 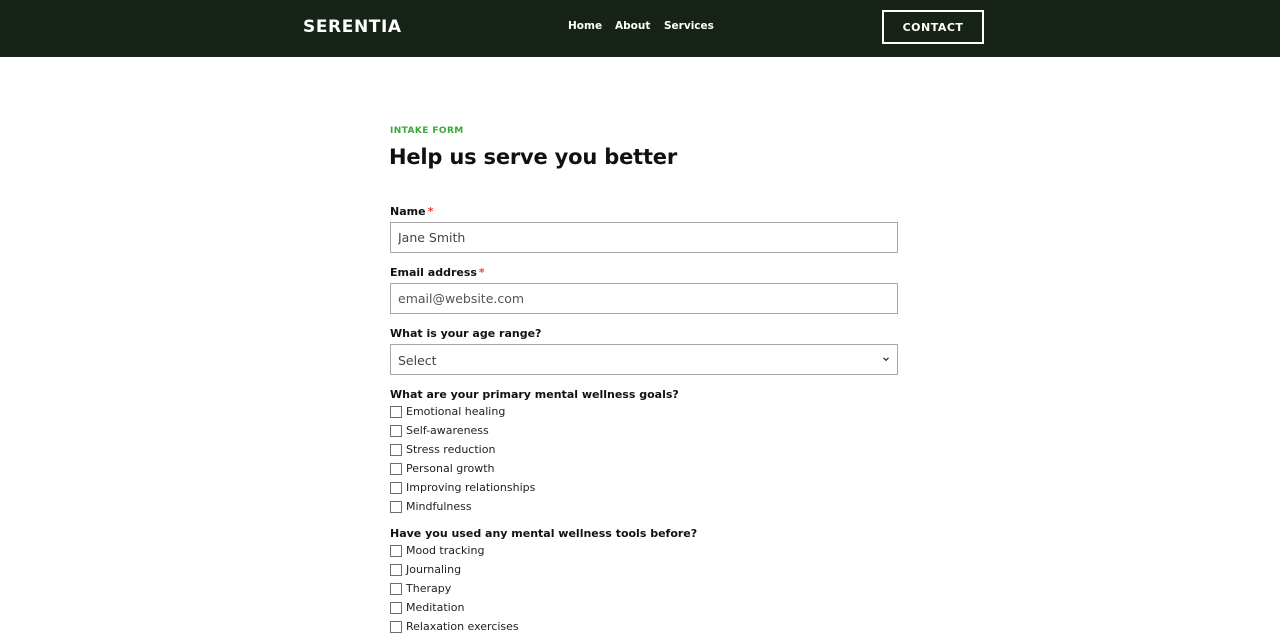 I want to click on tool-option: Mood tracking, so click(x=437, y=551).